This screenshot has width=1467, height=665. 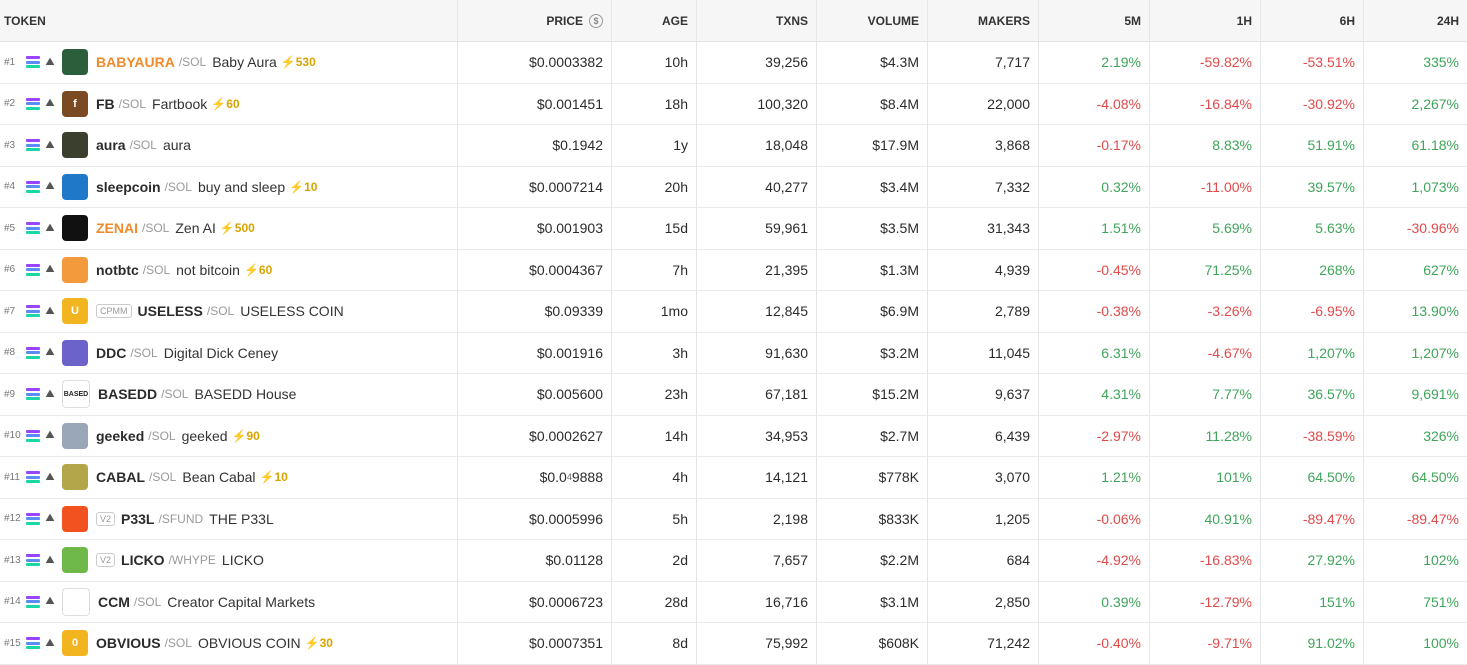 I want to click on token-symbol: aura, so click(x=111, y=145).